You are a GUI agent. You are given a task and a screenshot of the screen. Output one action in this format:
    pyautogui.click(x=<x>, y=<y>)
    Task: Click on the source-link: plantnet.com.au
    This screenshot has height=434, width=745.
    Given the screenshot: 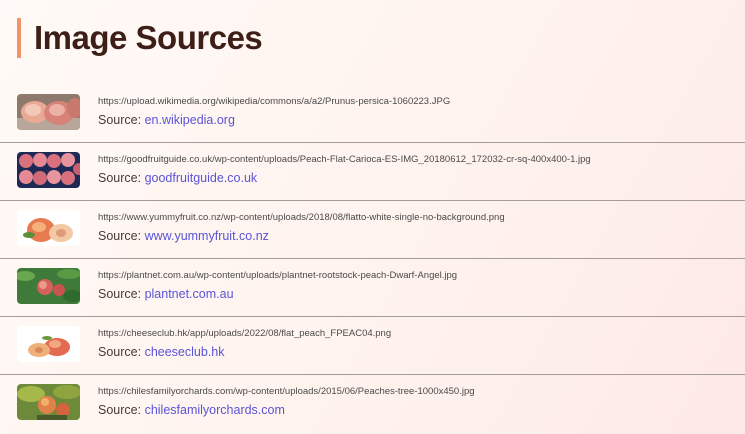 What is the action you would take?
    pyautogui.click(x=189, y=294)
    